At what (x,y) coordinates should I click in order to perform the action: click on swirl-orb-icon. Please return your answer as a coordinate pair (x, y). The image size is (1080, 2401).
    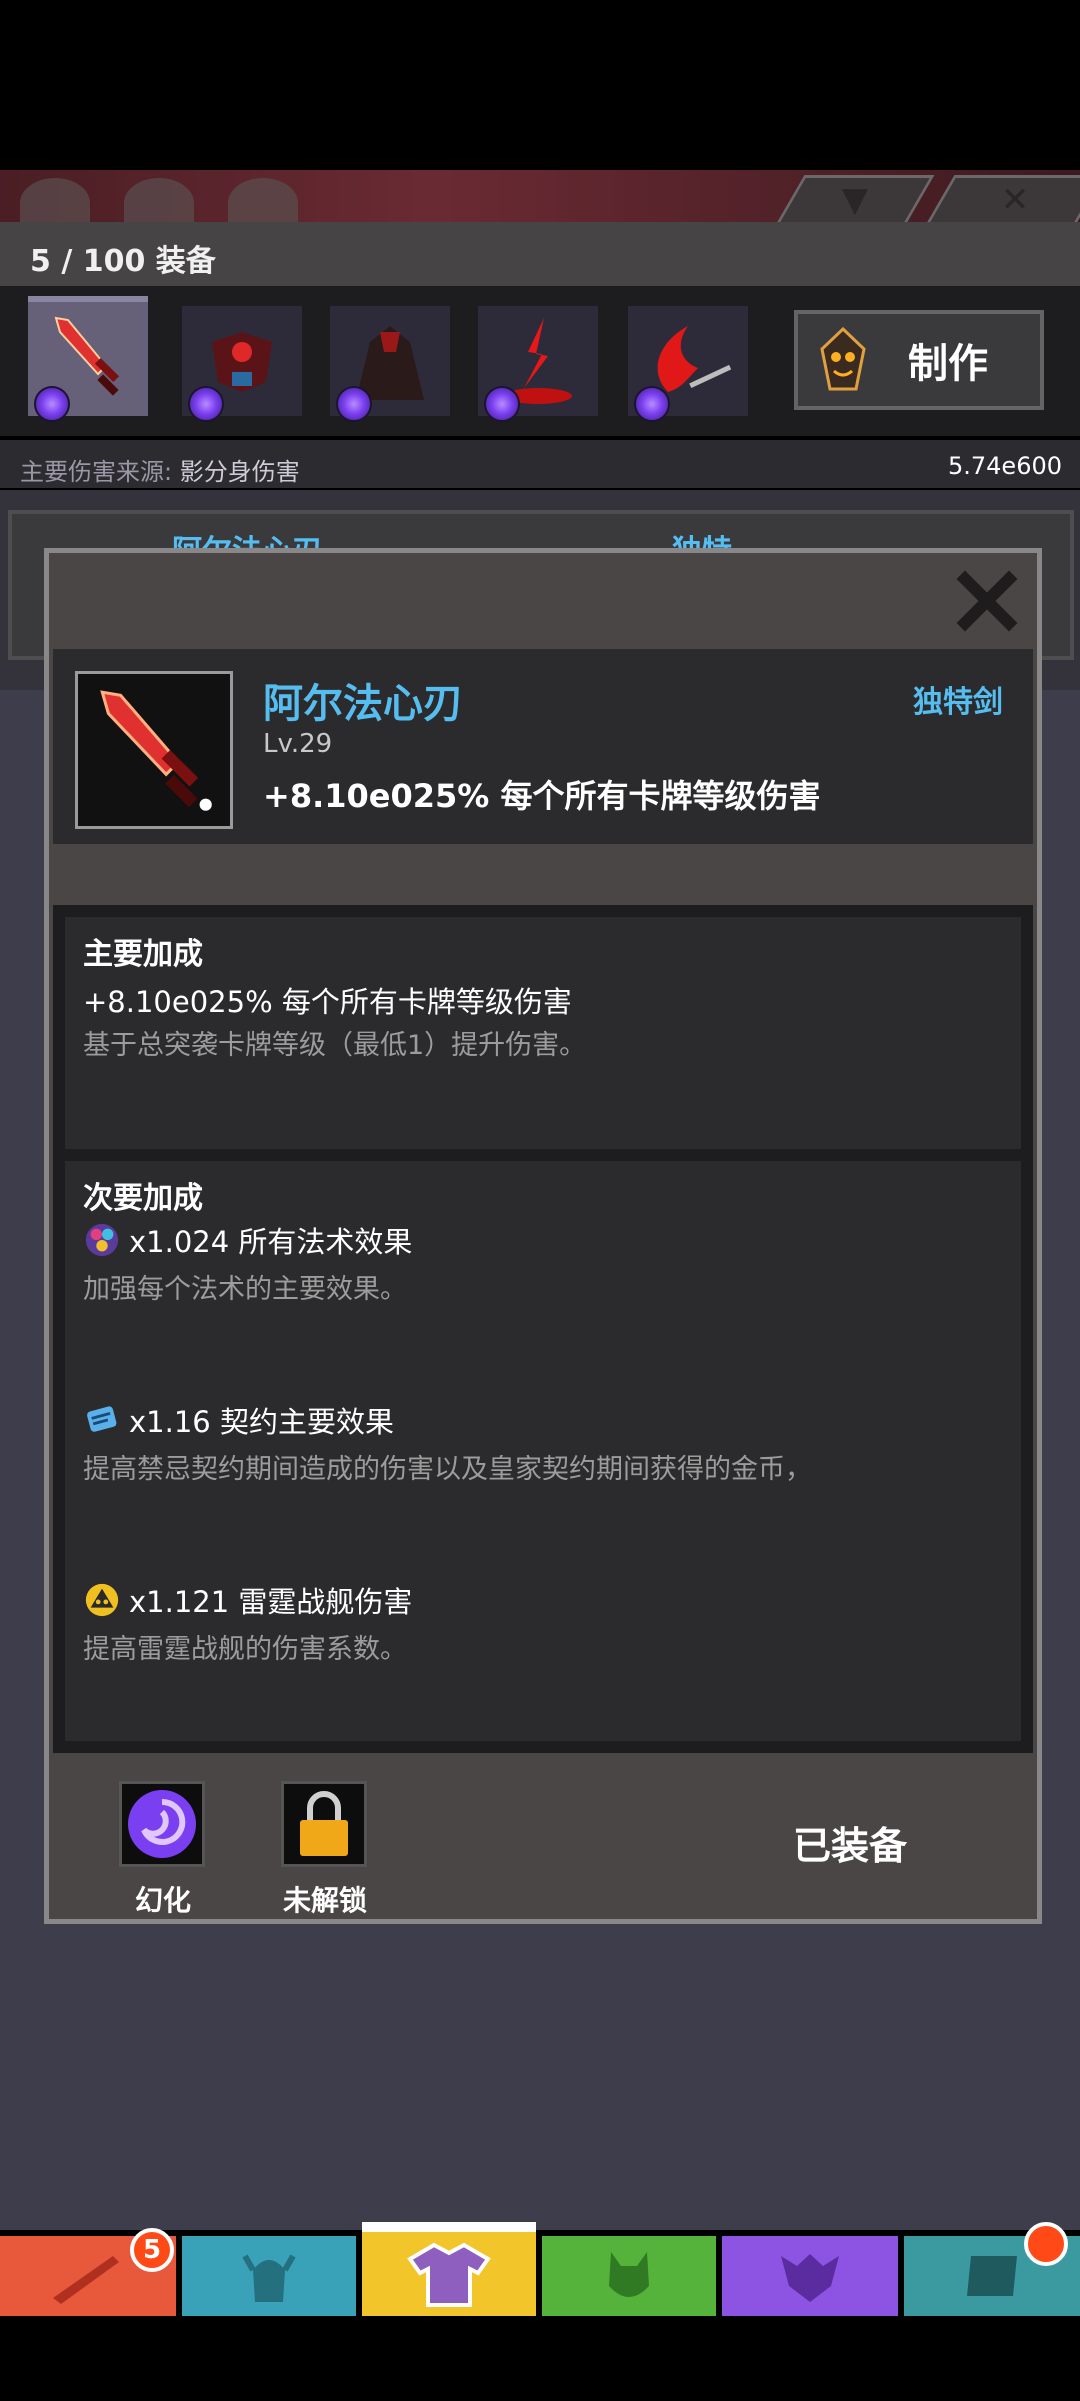
    Looking at the image, I should click on (162, 1824).